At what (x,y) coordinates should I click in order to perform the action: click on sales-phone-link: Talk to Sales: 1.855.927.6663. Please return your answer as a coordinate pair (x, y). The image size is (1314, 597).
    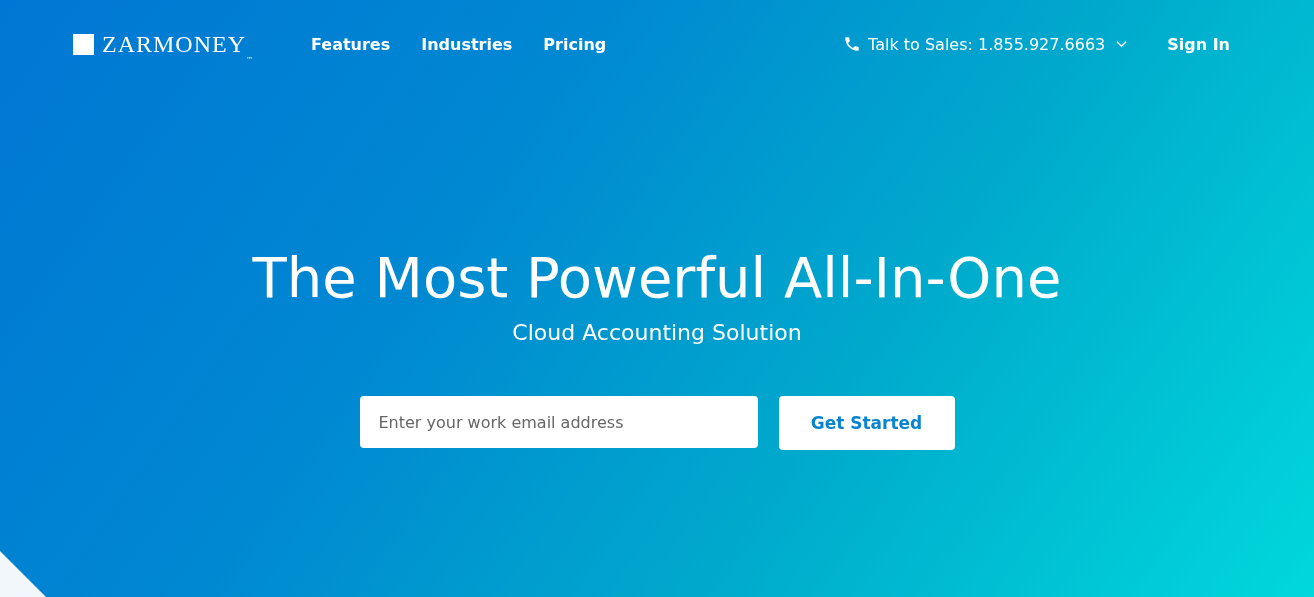
    Looking at the image, I should click on (985, 44).